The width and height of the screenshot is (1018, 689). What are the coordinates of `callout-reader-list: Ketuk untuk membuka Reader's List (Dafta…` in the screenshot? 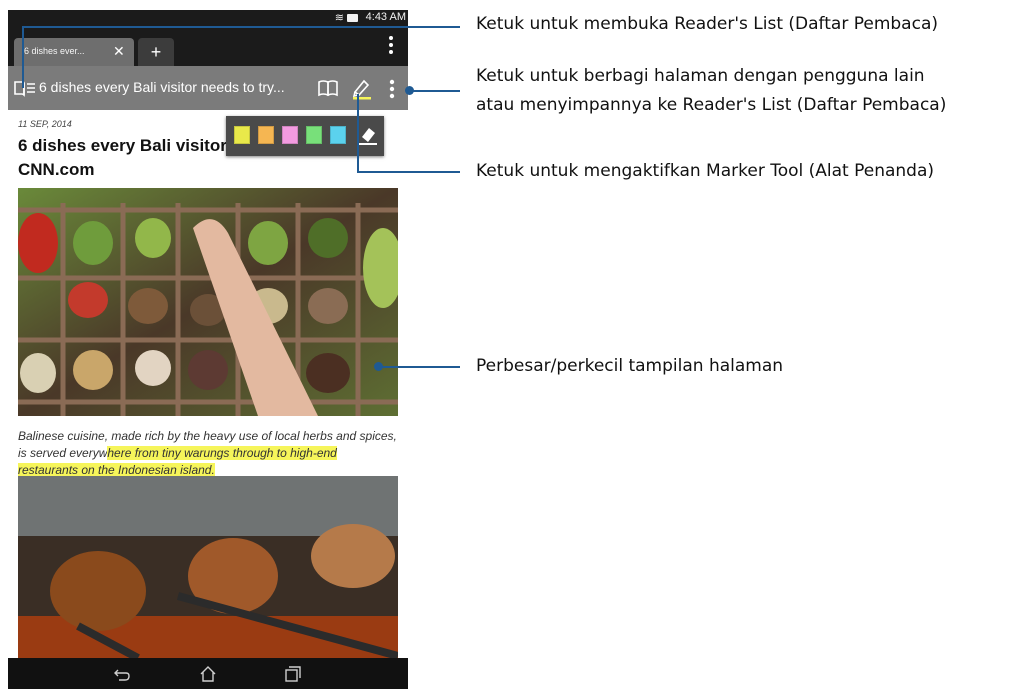 It's located at (707, 24).